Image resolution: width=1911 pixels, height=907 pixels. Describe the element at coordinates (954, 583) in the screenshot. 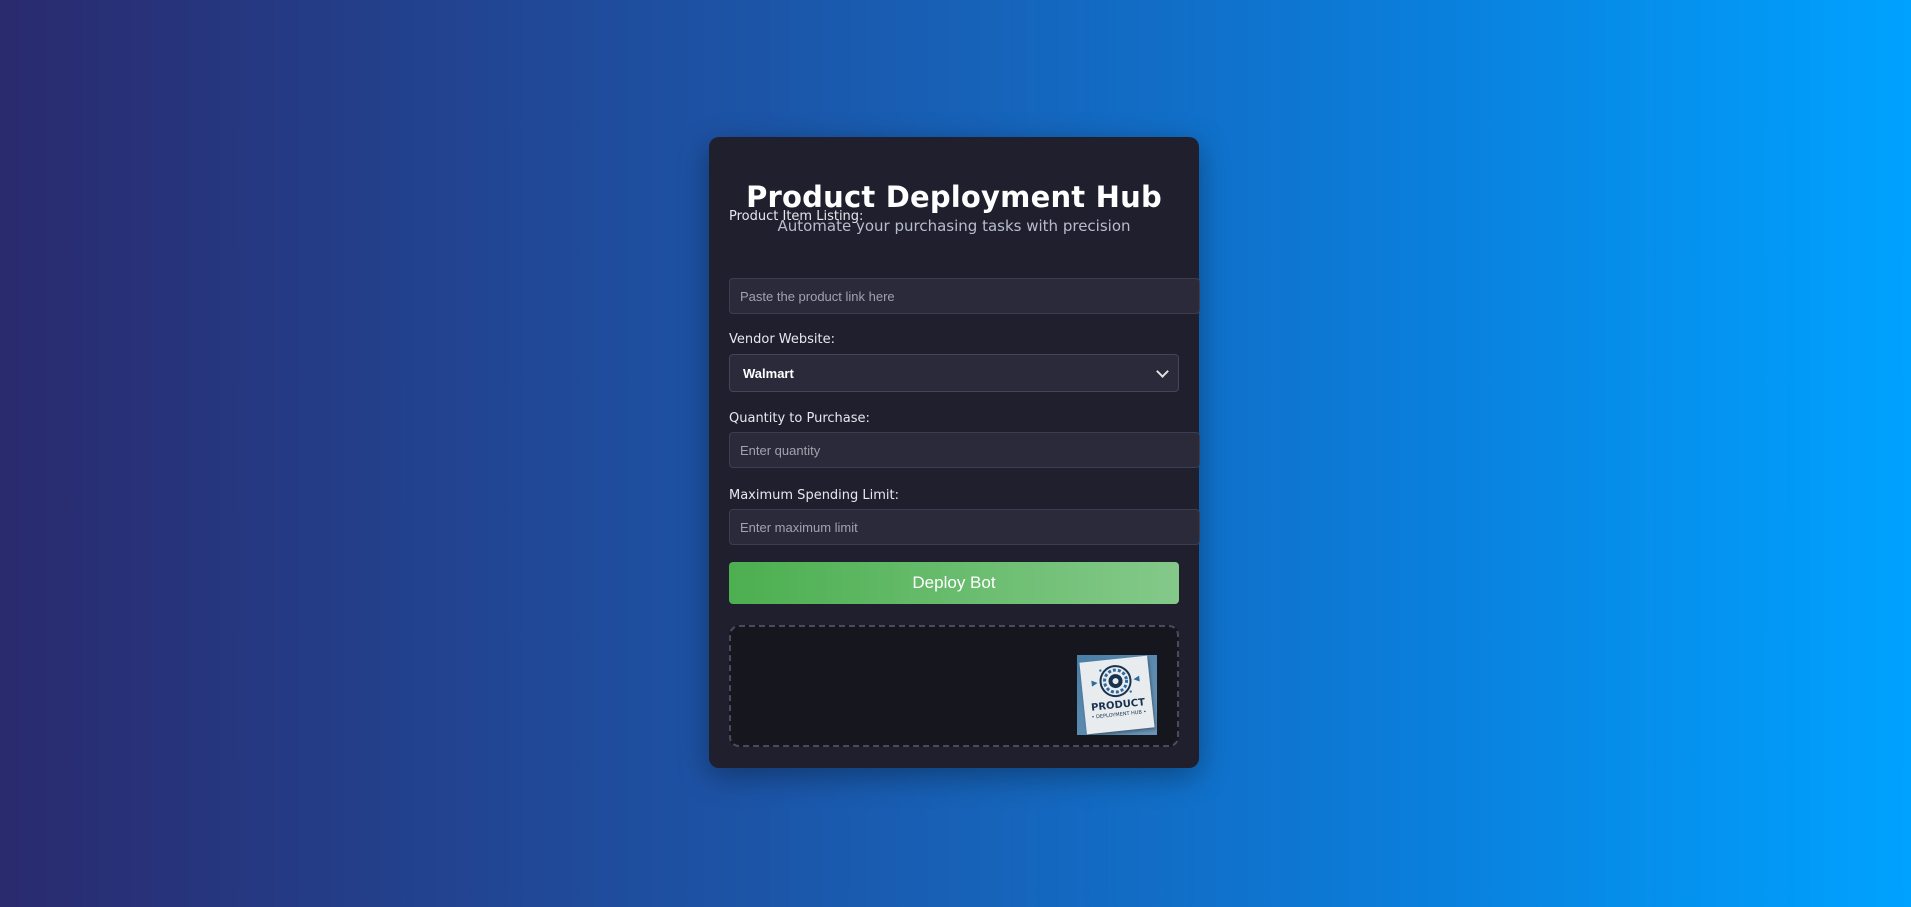

I see `deploy-bot-button: Deploy Bot` at that location.